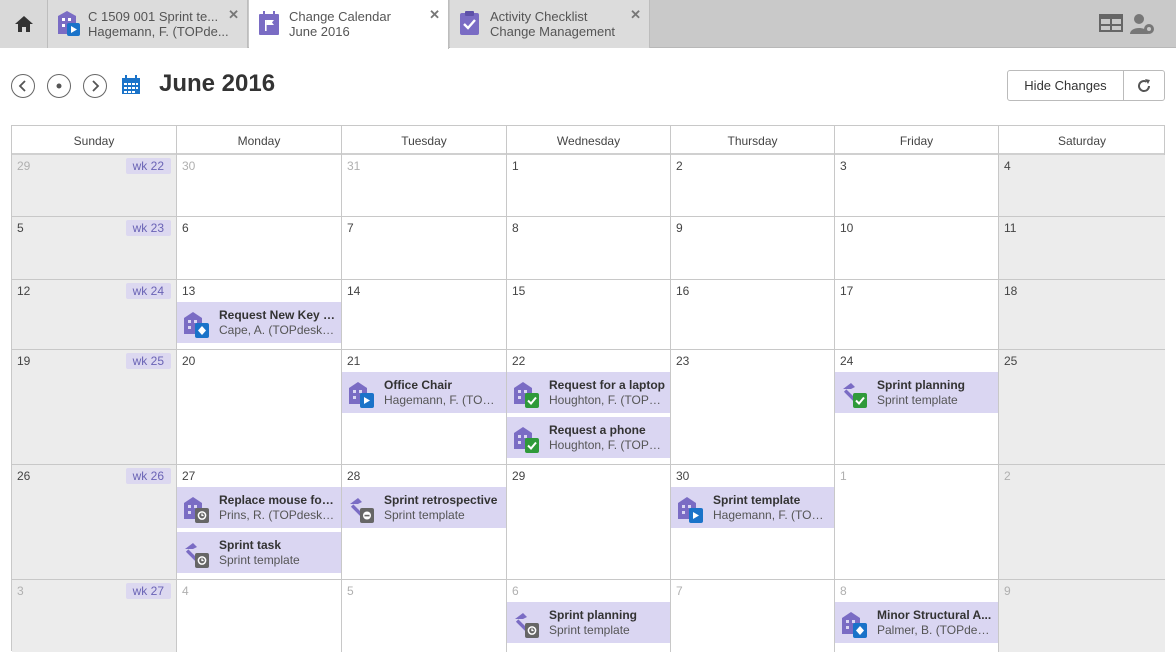  I want to click on building-play-icon, so click(361, 395).